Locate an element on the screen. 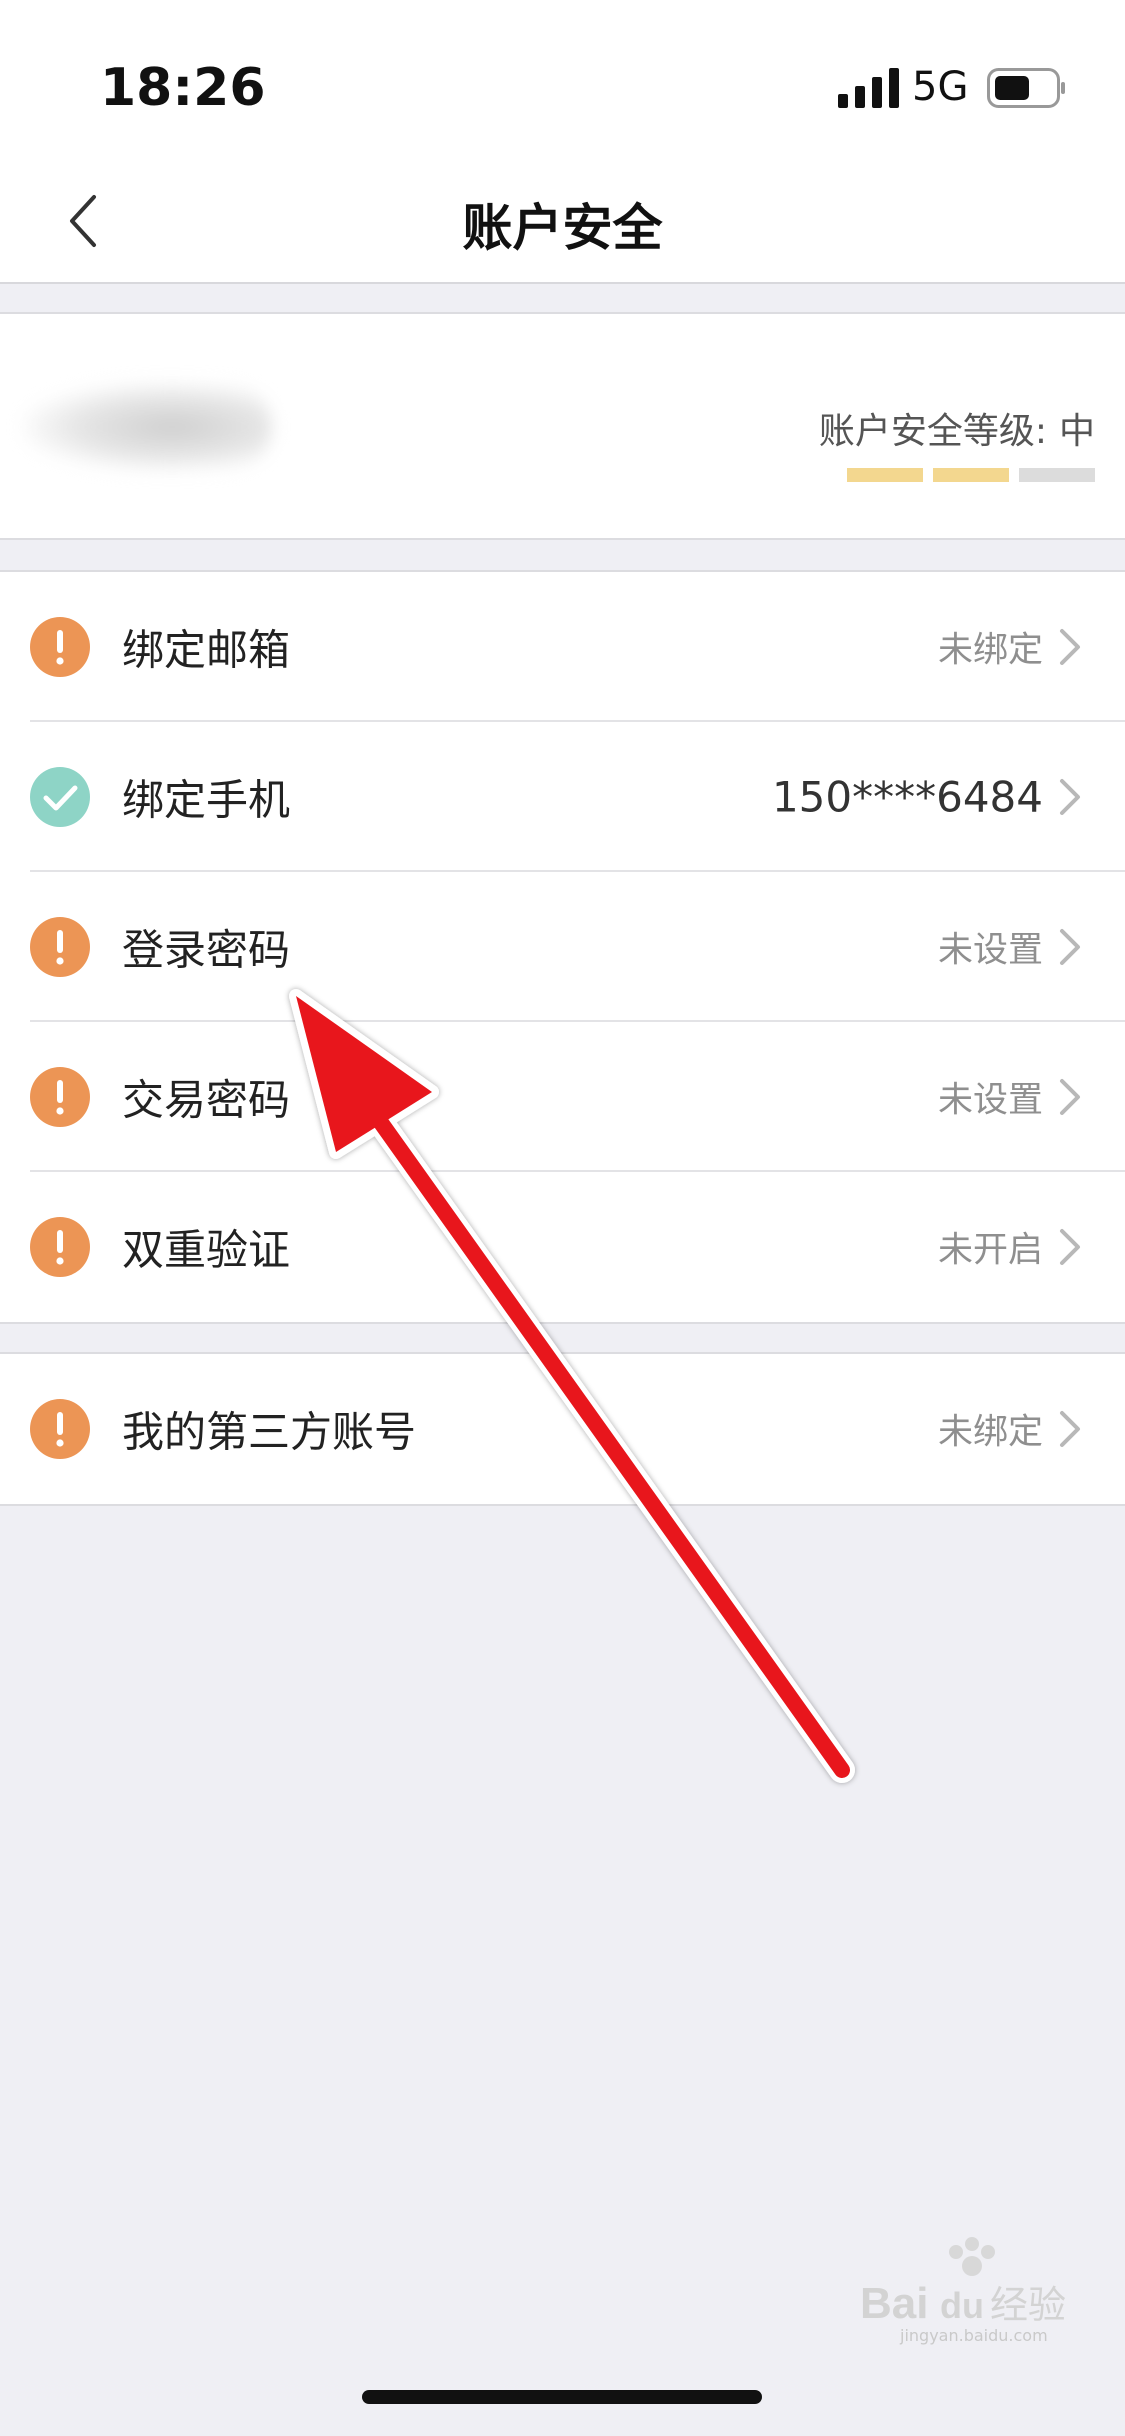 This screenshot has height=2436, width=1125. row-label: 我的第三方账号 is located at coordinates (269, 1432).